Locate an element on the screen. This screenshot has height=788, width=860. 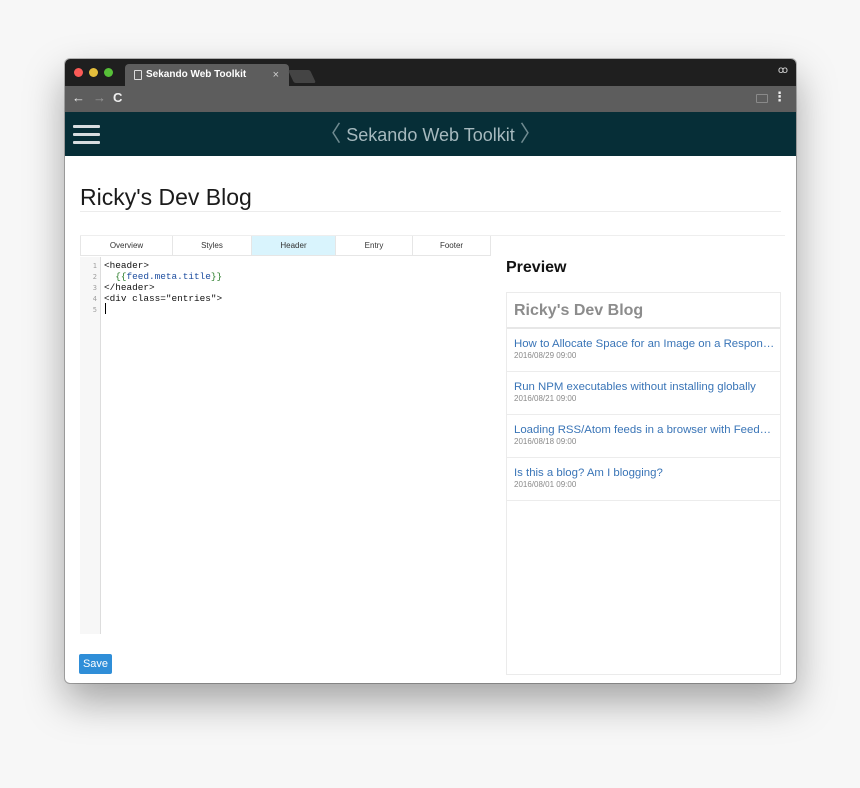
save-button: Save is located at coordinates (95, 664).